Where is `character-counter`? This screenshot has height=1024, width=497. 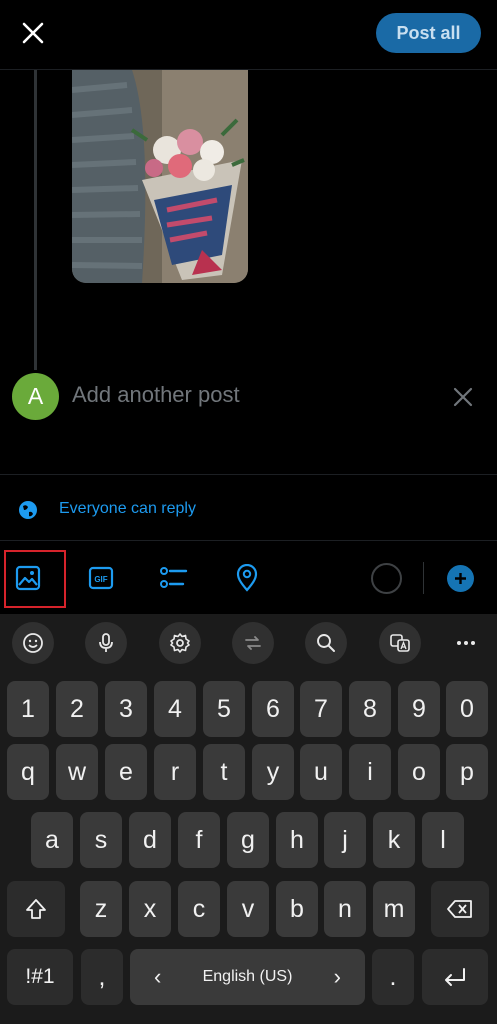 character-counter is located at coordinates (386, 578).